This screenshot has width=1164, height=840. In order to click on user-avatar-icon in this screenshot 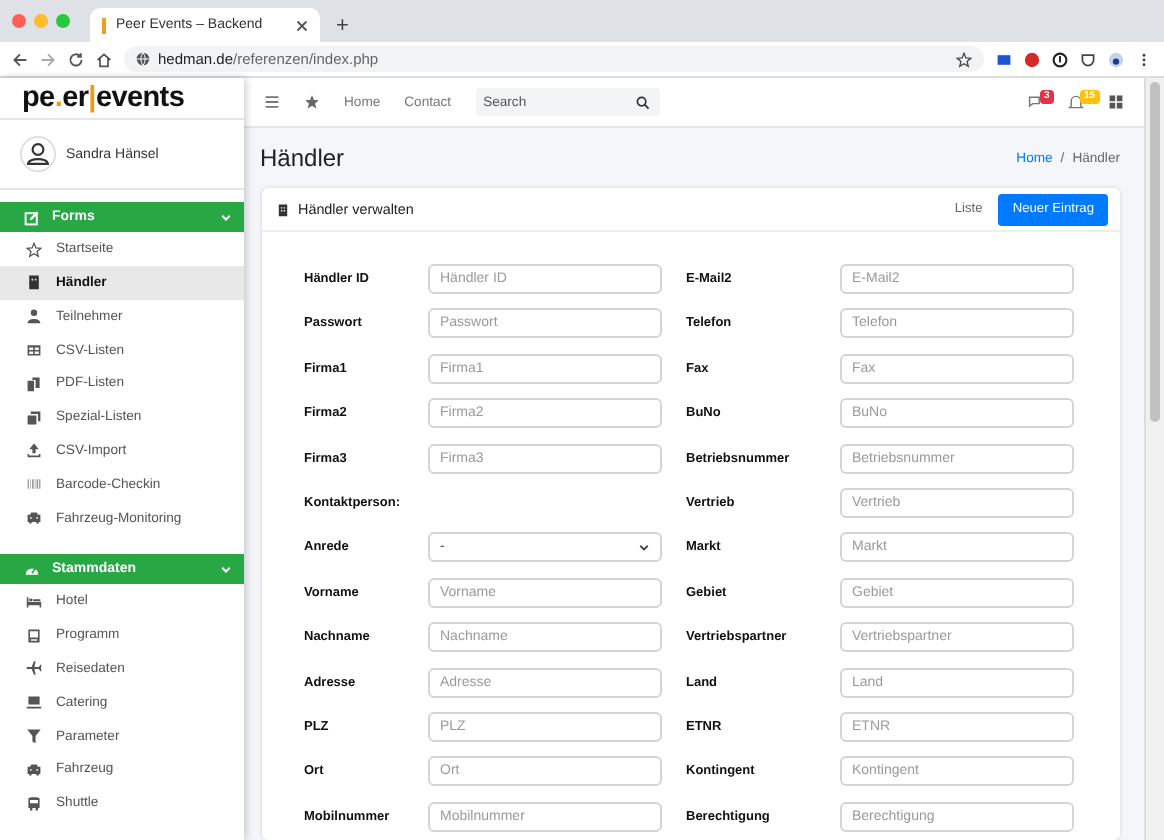, I will do `click(38, 154)`.